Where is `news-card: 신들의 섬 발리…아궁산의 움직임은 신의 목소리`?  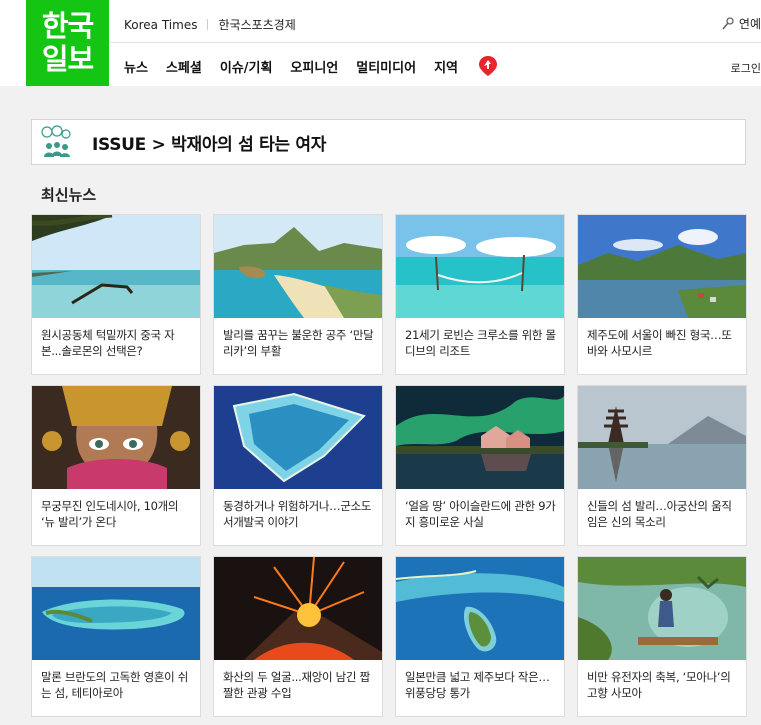
news-card: 신들의 섬 발리…아궁산의 움직임은 신의 목소리 is located at coordinates (662, 465).